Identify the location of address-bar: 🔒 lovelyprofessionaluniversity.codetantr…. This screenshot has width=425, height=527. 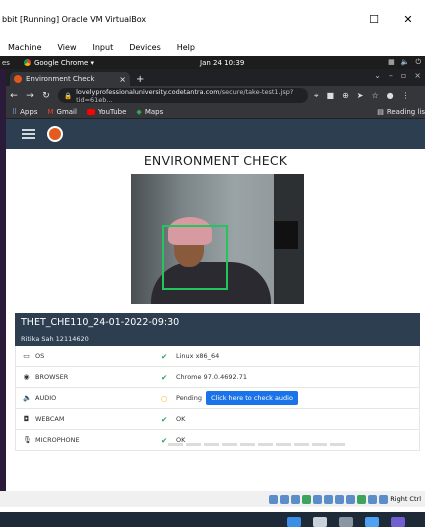
(183, 95).